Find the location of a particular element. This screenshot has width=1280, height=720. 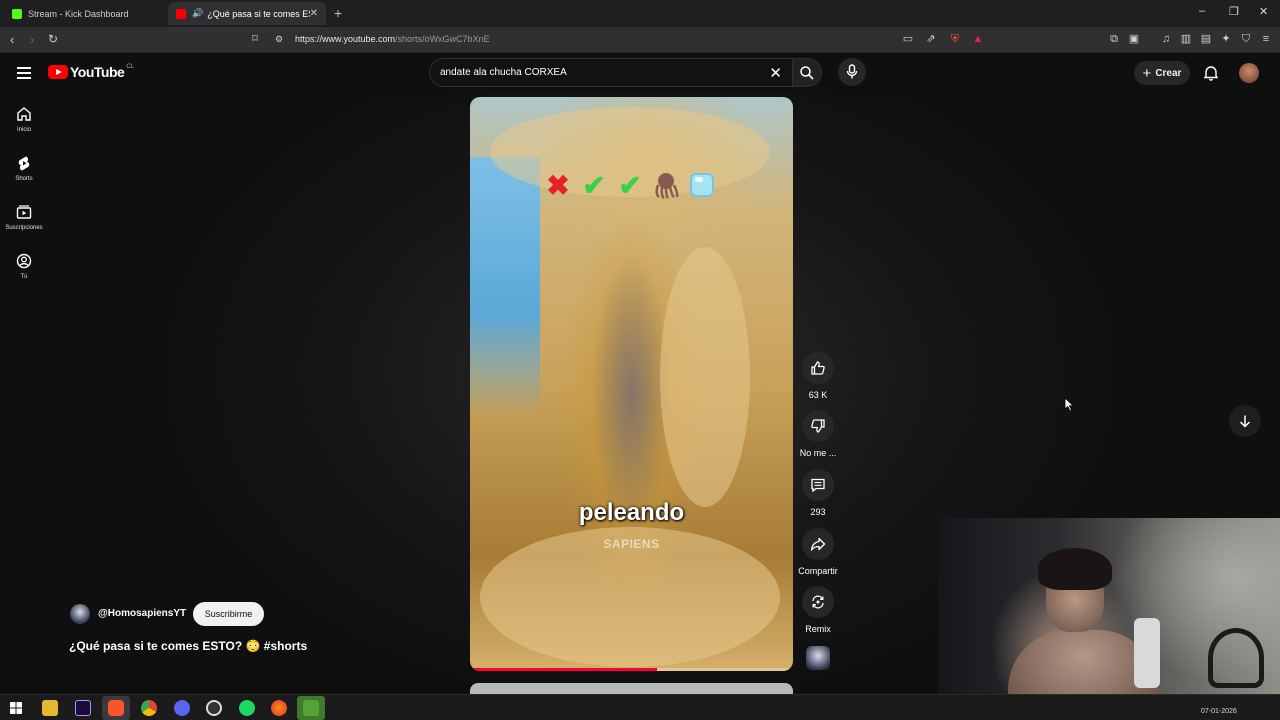

maximize-button: ❐ is located at coordinates (1234, 11).